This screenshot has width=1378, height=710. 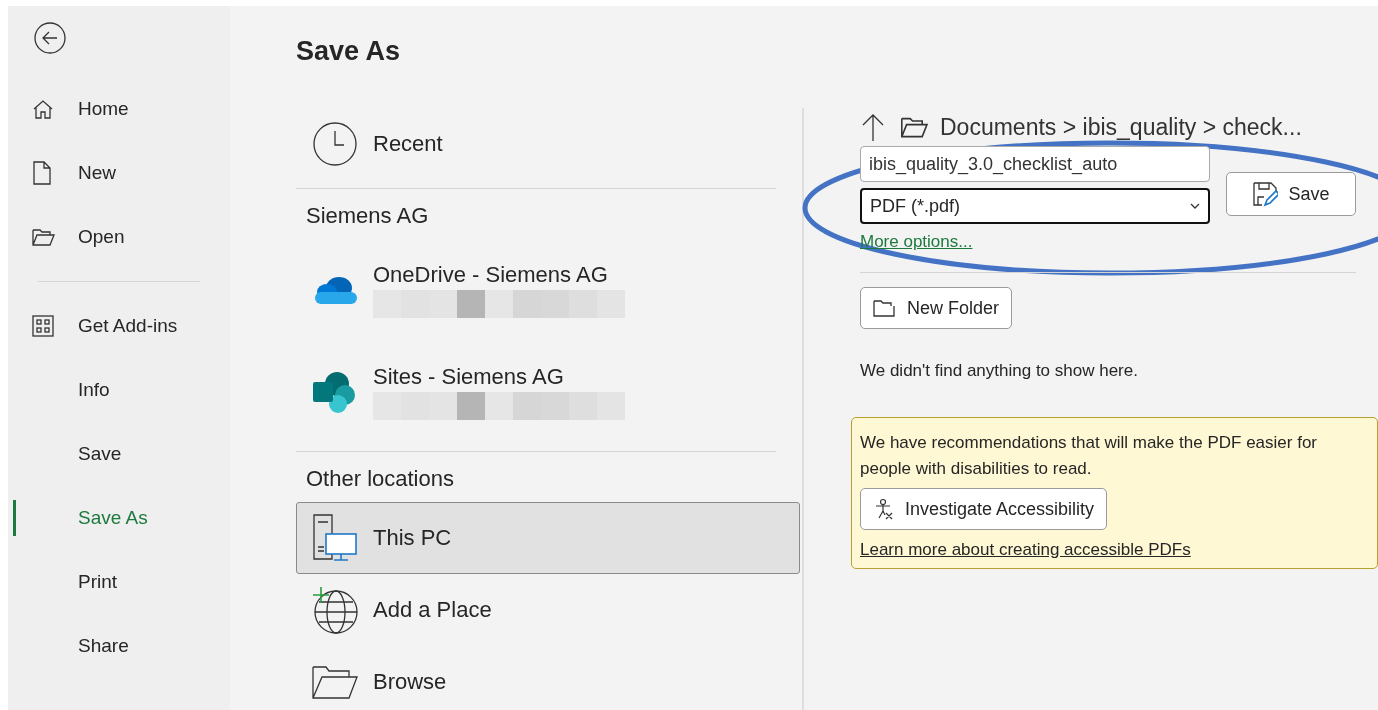 What do you see at coordinates (1291, 194) in the screenshot?
I see `save-button: Save` at bounding box center [1291, 194].